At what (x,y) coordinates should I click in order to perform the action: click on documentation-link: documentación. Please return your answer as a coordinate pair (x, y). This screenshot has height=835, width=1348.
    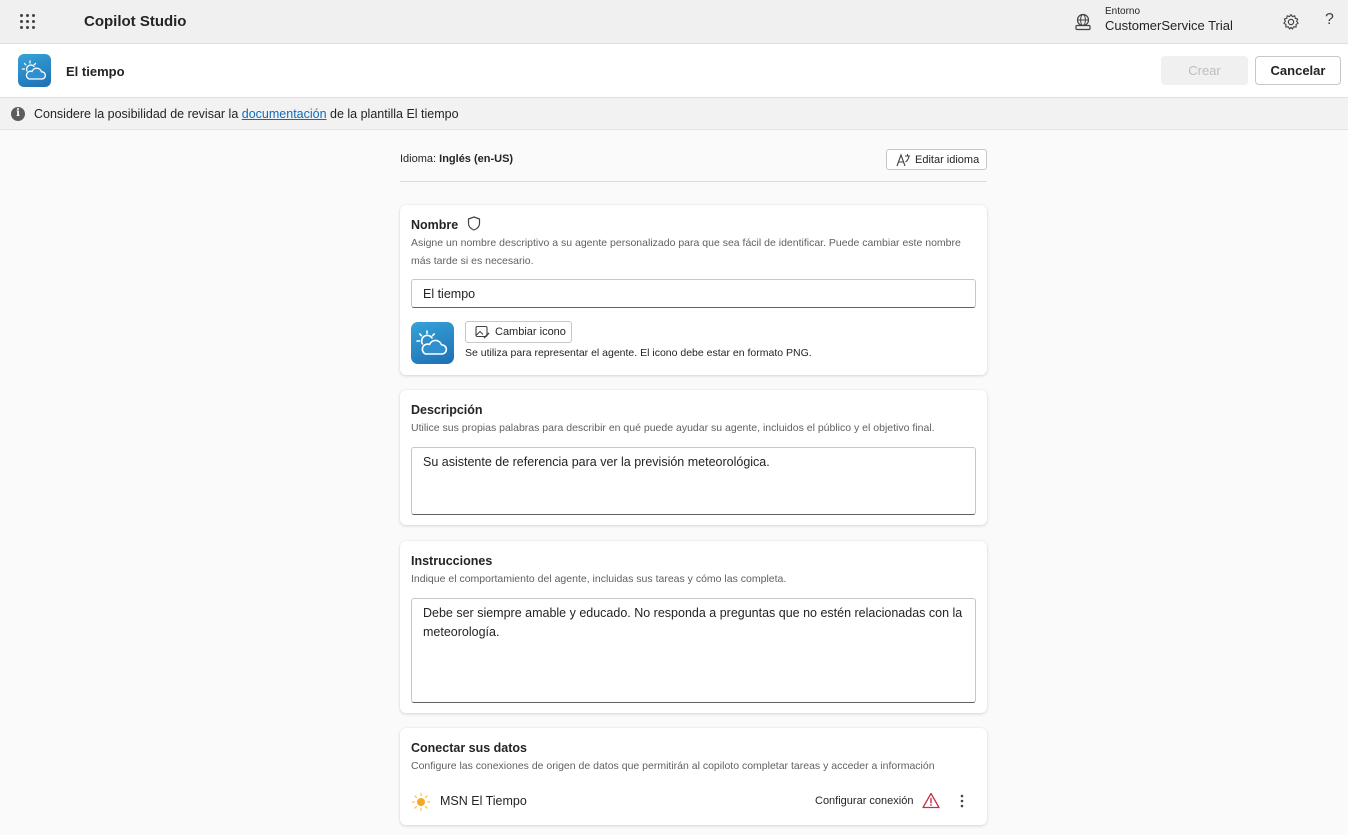
    Looking at the image, I should click on (284, 114).